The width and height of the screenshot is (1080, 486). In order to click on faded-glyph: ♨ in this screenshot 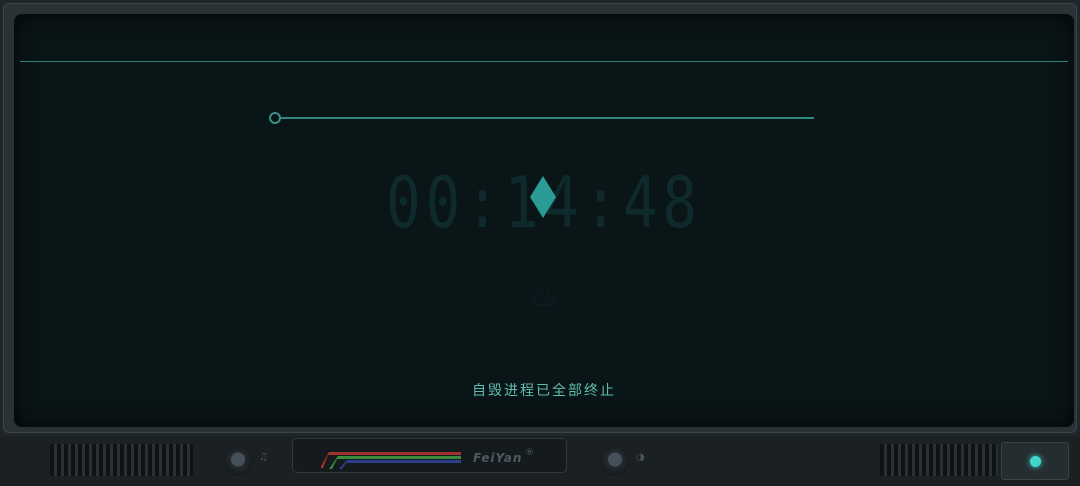, I will do `click(544, 295)`.